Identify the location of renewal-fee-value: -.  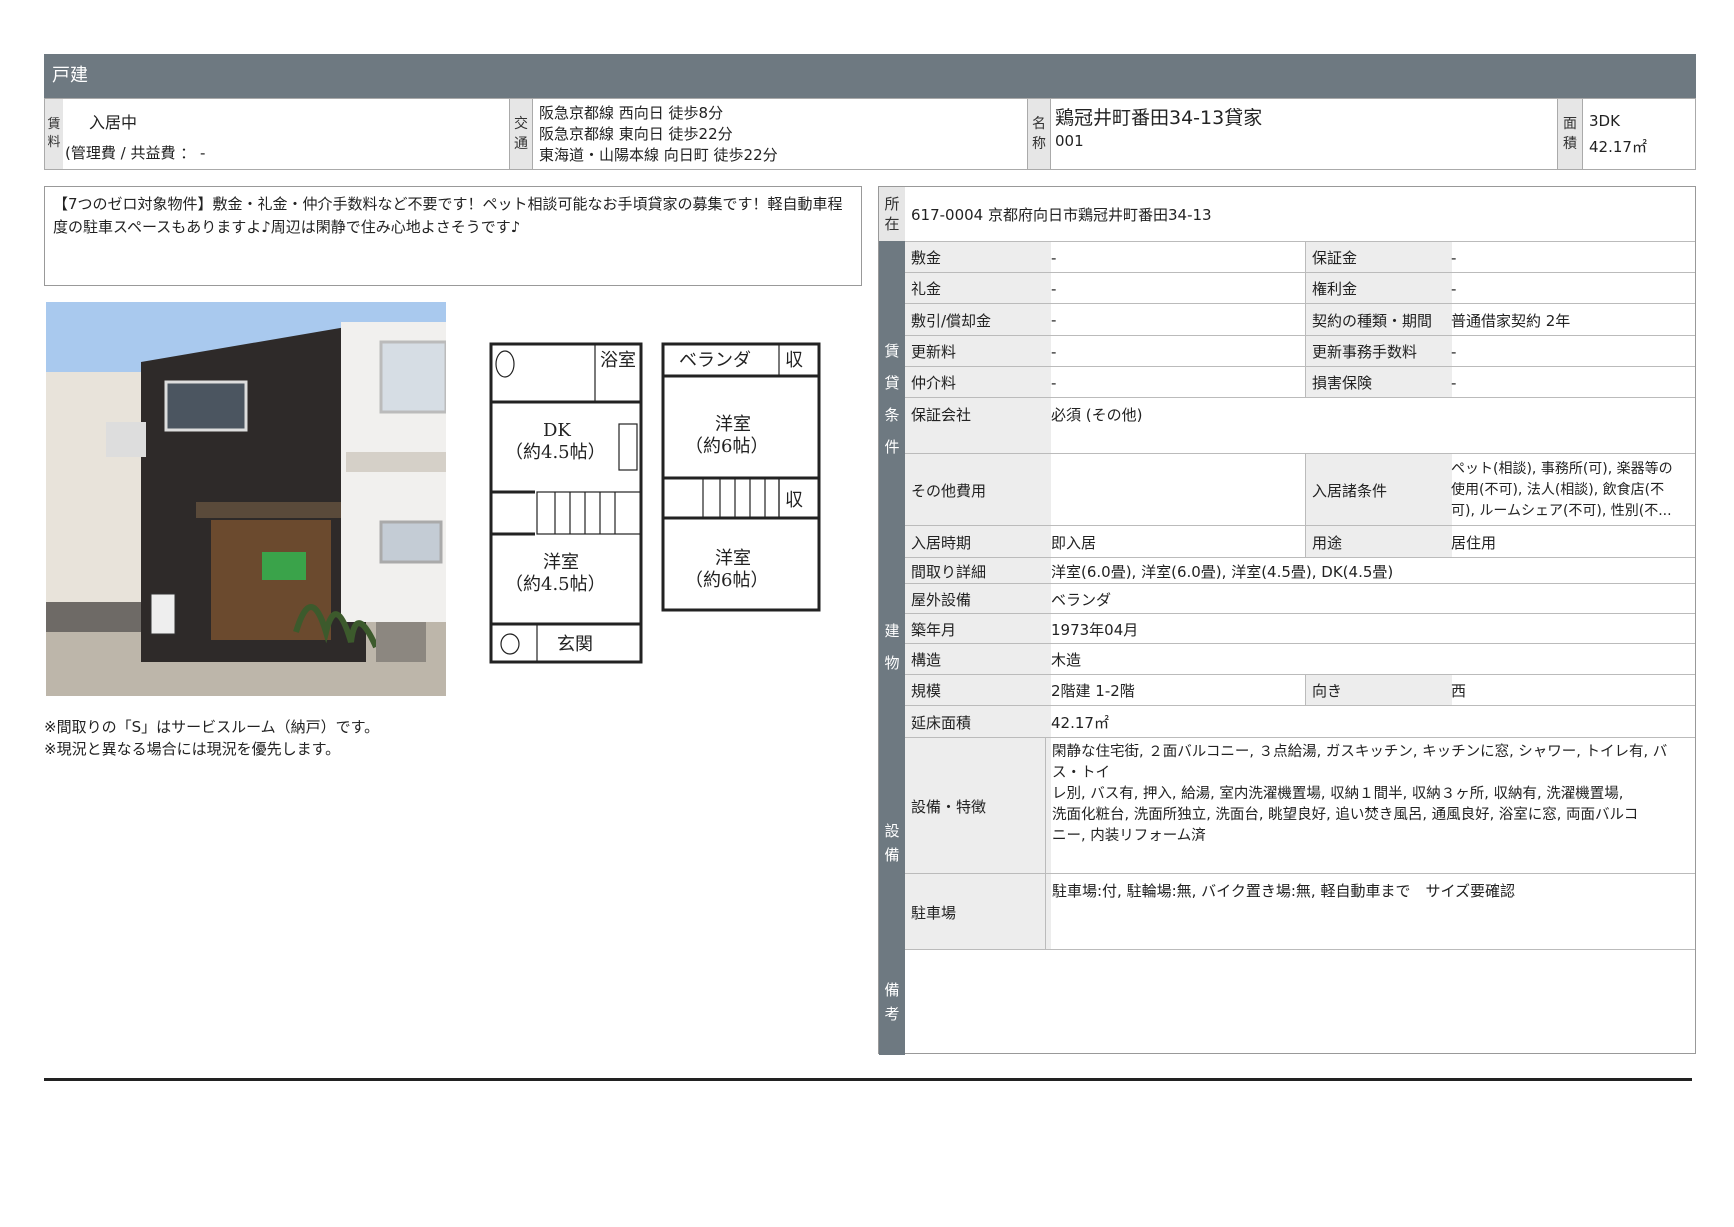
(1454, 351).